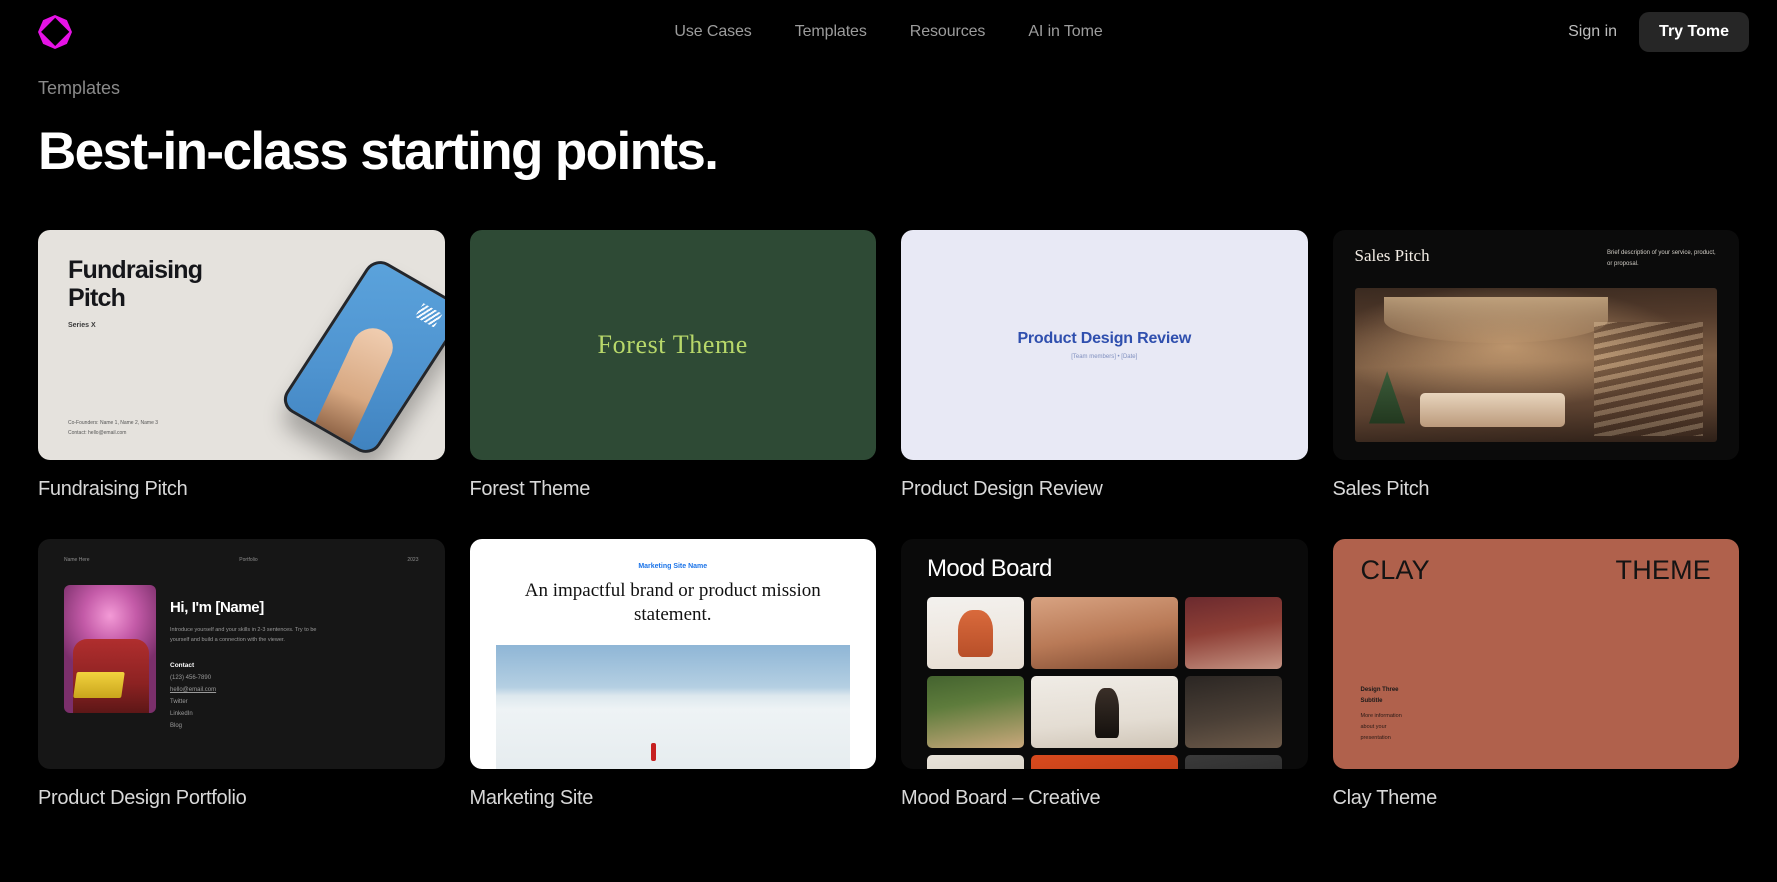 Image resolution: width=1777 pixels, height=882 pixels. What do you see at coordinates (1387, 397) in the screenshot?
I see `tree-shape` at bounding box center [1387, 397].